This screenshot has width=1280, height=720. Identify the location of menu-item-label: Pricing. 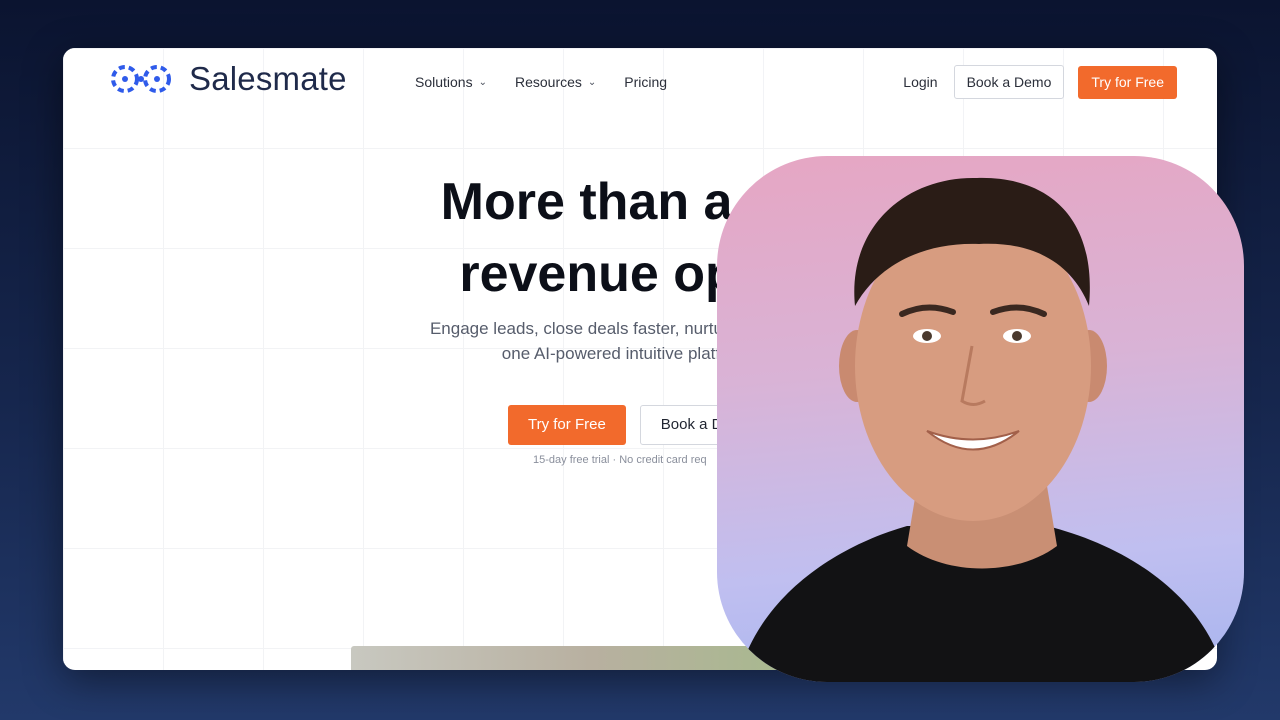
(646, 82).